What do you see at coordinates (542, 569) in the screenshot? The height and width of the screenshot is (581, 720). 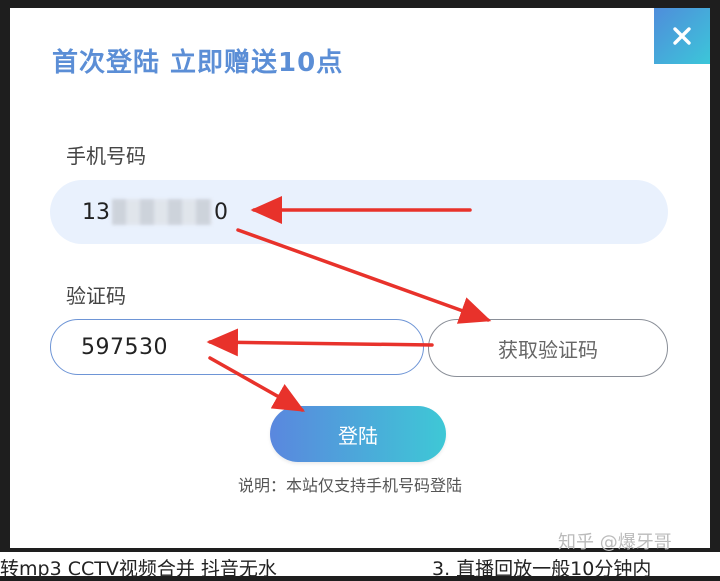 I see `background-text-line: 3. 直播回放一般10分钟内` at bounding box center [542, 569].